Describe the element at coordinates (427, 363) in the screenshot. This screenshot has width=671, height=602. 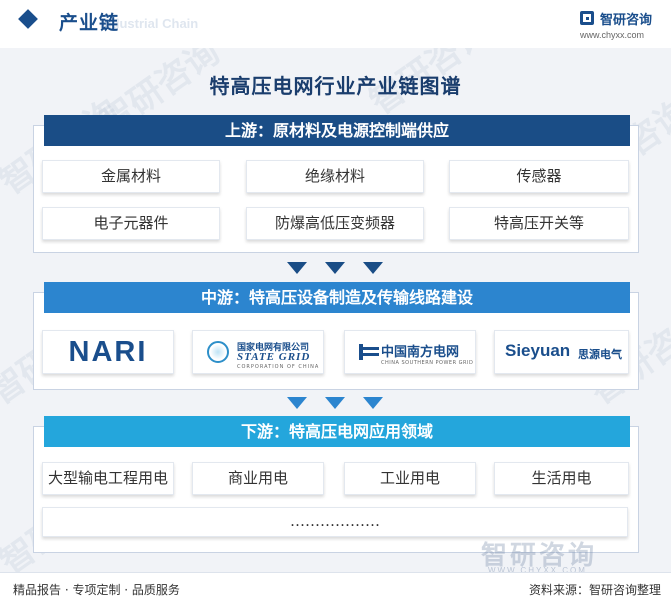
I see `csg-name-en: CHINA SOUTHERN POWER GRID` at that location.